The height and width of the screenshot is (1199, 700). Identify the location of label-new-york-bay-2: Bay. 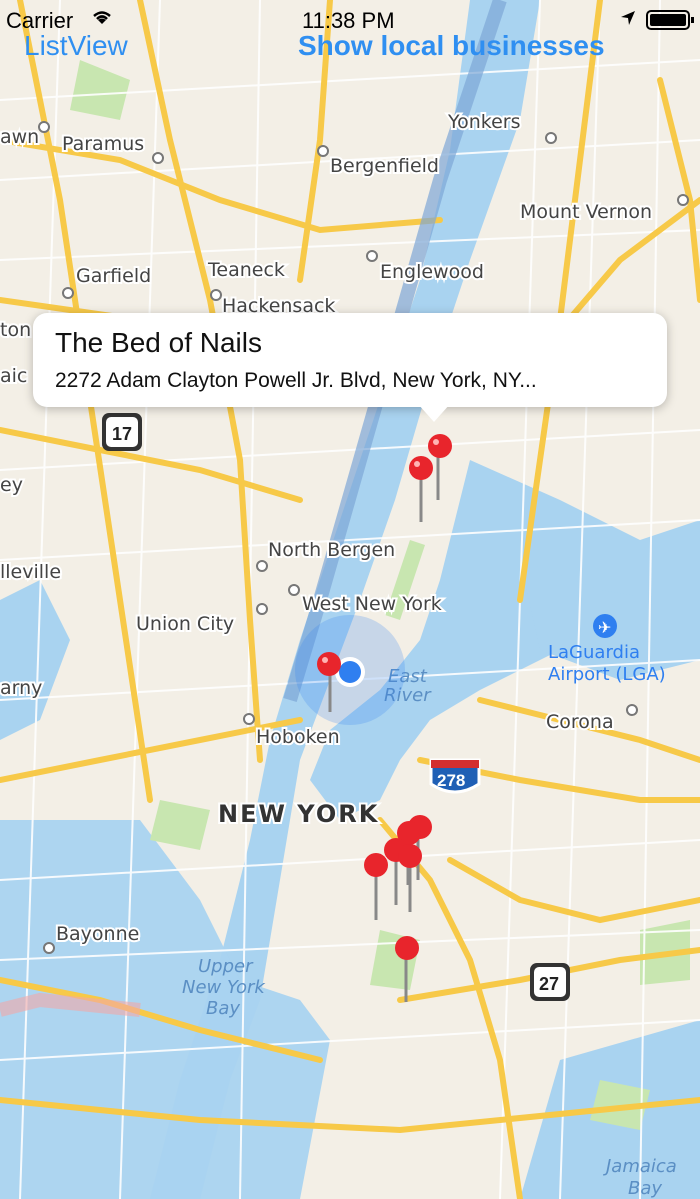
(223, 1008).